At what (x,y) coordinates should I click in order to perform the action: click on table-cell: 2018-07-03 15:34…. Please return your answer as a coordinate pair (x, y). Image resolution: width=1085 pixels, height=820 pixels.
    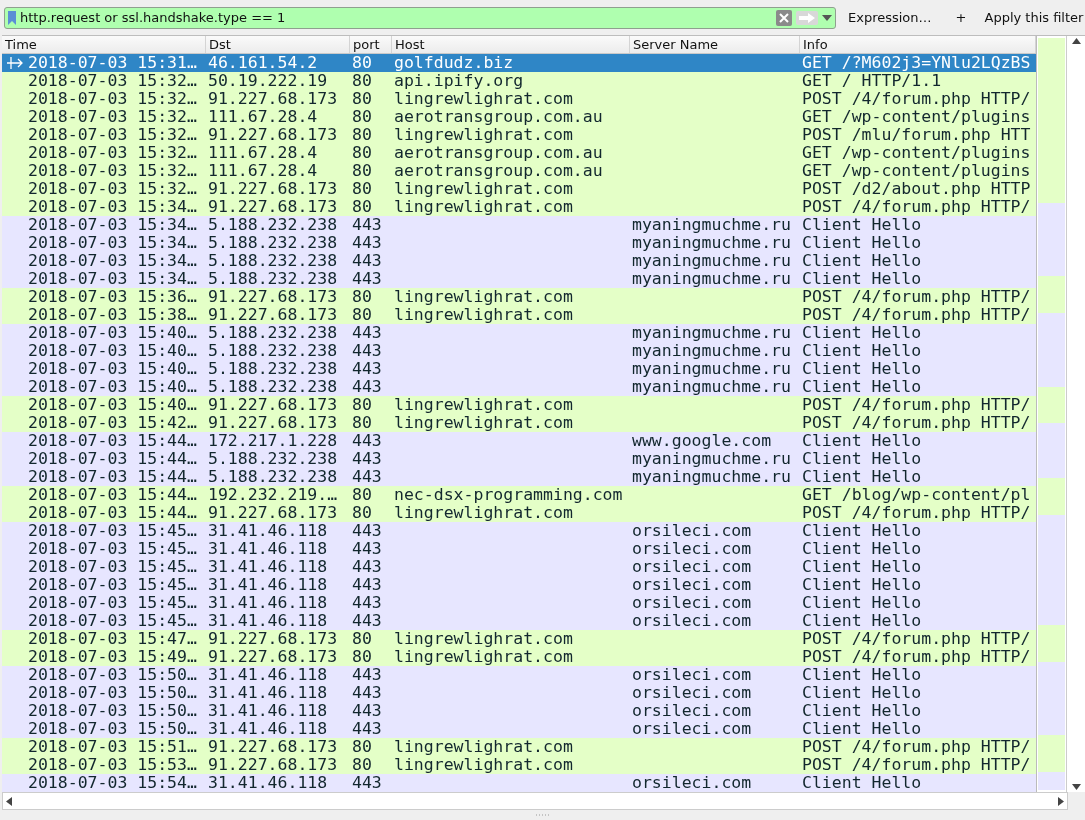
    Looking at the image, I should click on (112, 207).